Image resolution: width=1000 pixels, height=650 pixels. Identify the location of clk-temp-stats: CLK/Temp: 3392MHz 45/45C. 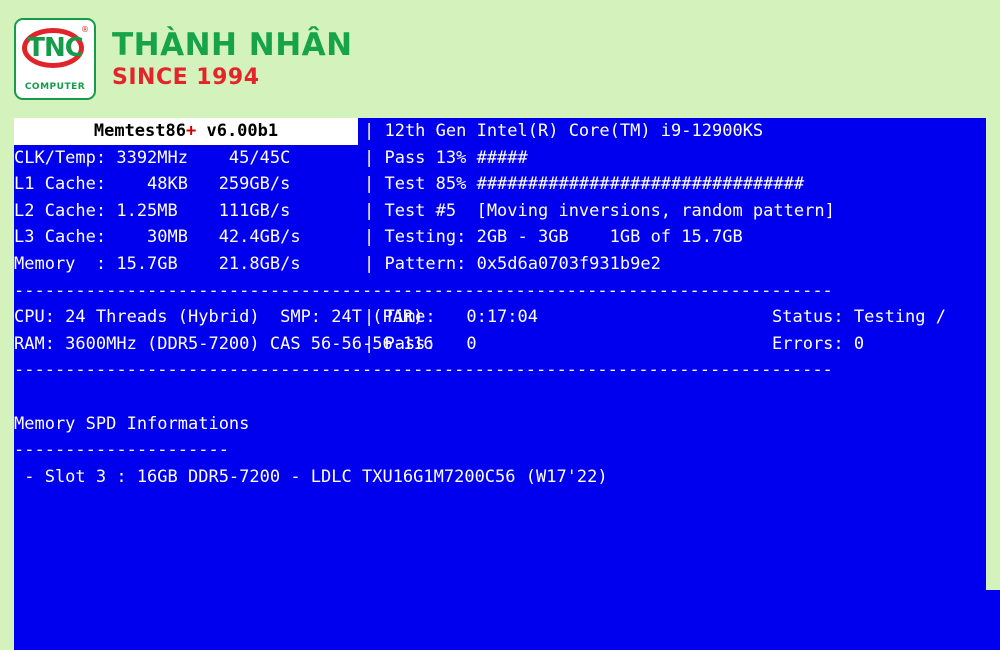
(157, 157).